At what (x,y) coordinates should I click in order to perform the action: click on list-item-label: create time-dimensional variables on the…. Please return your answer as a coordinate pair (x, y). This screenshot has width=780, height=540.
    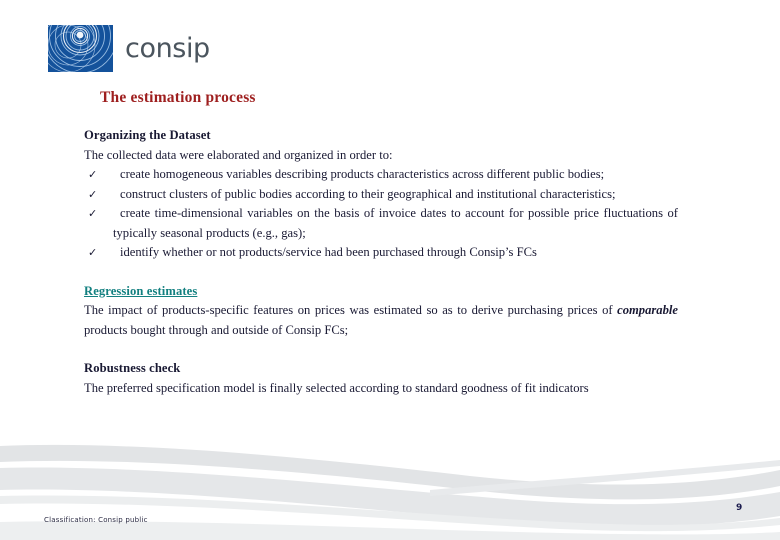
    Looking at the image, I should click on (395, 223).